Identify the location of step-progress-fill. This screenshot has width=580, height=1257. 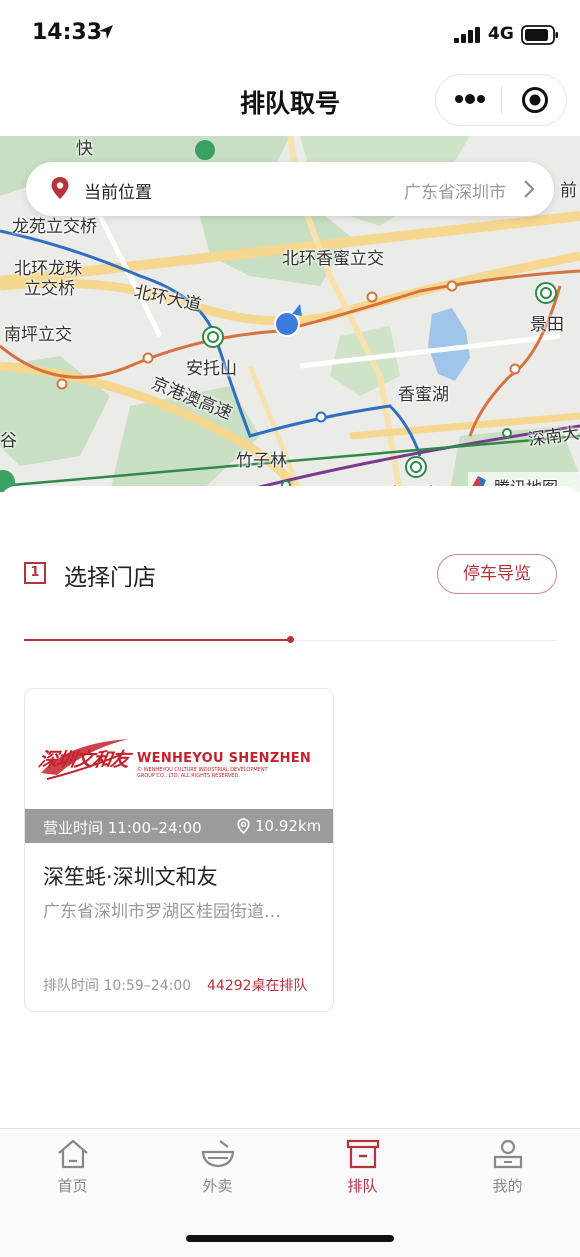
(157, 640).